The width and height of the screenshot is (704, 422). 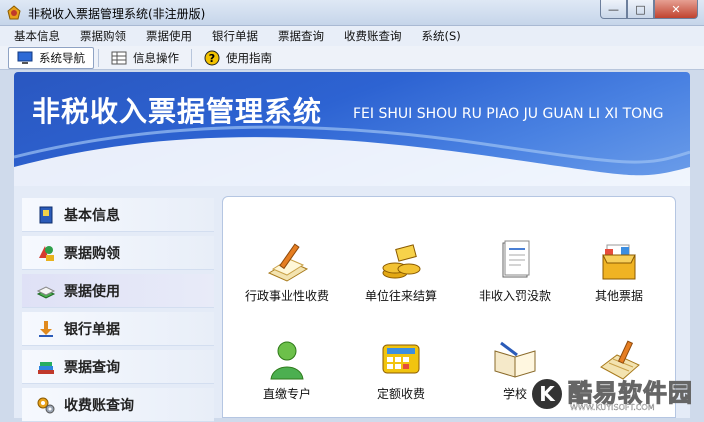 What do you see at coordinates (177, 111) in the screenshot?
I see `banner-title: 非税收入票据管理系统` at bounding box center [177, 111].